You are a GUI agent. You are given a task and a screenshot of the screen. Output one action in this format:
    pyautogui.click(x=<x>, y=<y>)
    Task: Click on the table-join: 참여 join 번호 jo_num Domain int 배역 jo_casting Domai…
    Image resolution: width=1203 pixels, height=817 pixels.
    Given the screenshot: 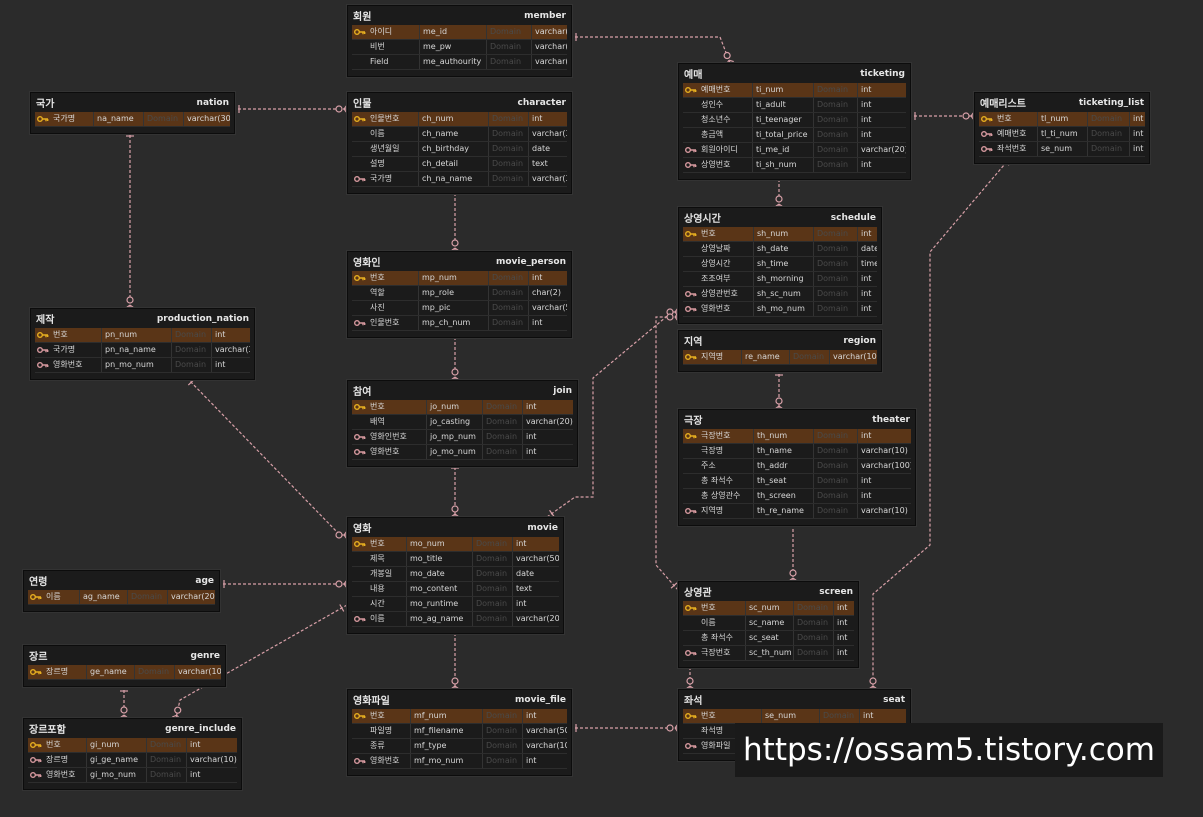 What is the action you would take?
    pyautogui.click(x=462, y=423)
    